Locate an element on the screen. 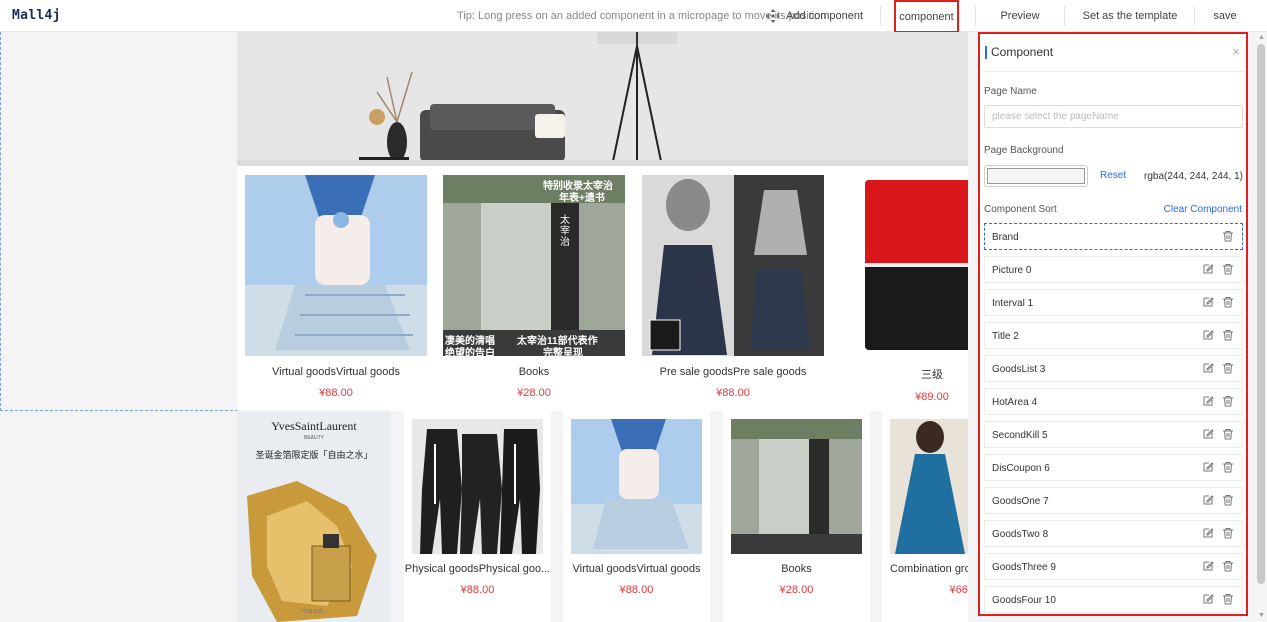 The width and height of the screenshot is (1267, 622). page-name-input: please select the pageName is located at coordinates (1113, 116).